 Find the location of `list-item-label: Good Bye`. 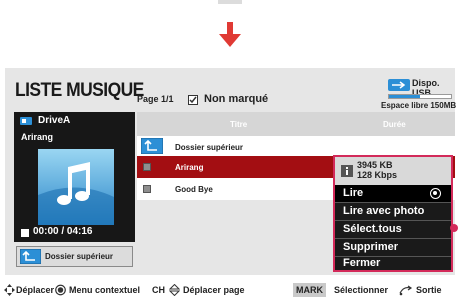

list-item-label: Good Bye is located at coordinates (194, 189).